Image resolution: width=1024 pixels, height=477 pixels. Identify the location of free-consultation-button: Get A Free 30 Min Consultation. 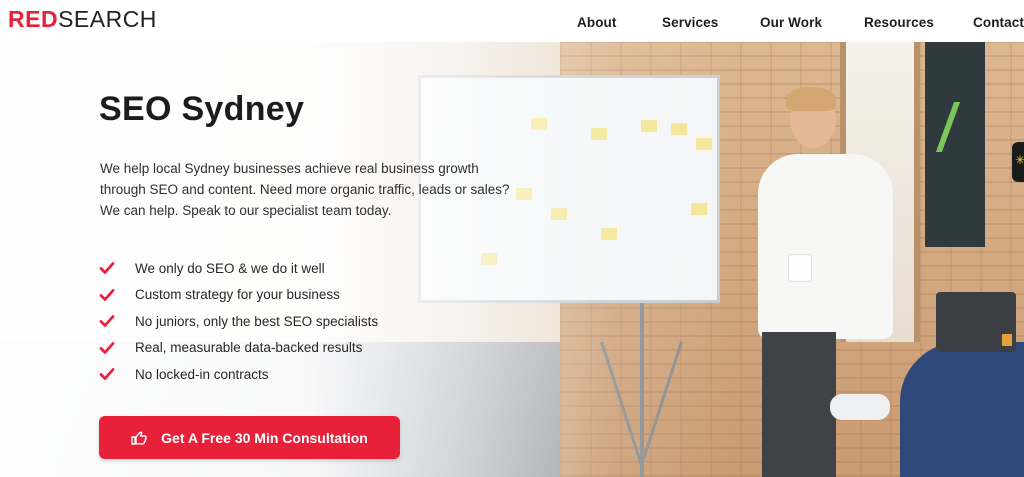
(249, 437).